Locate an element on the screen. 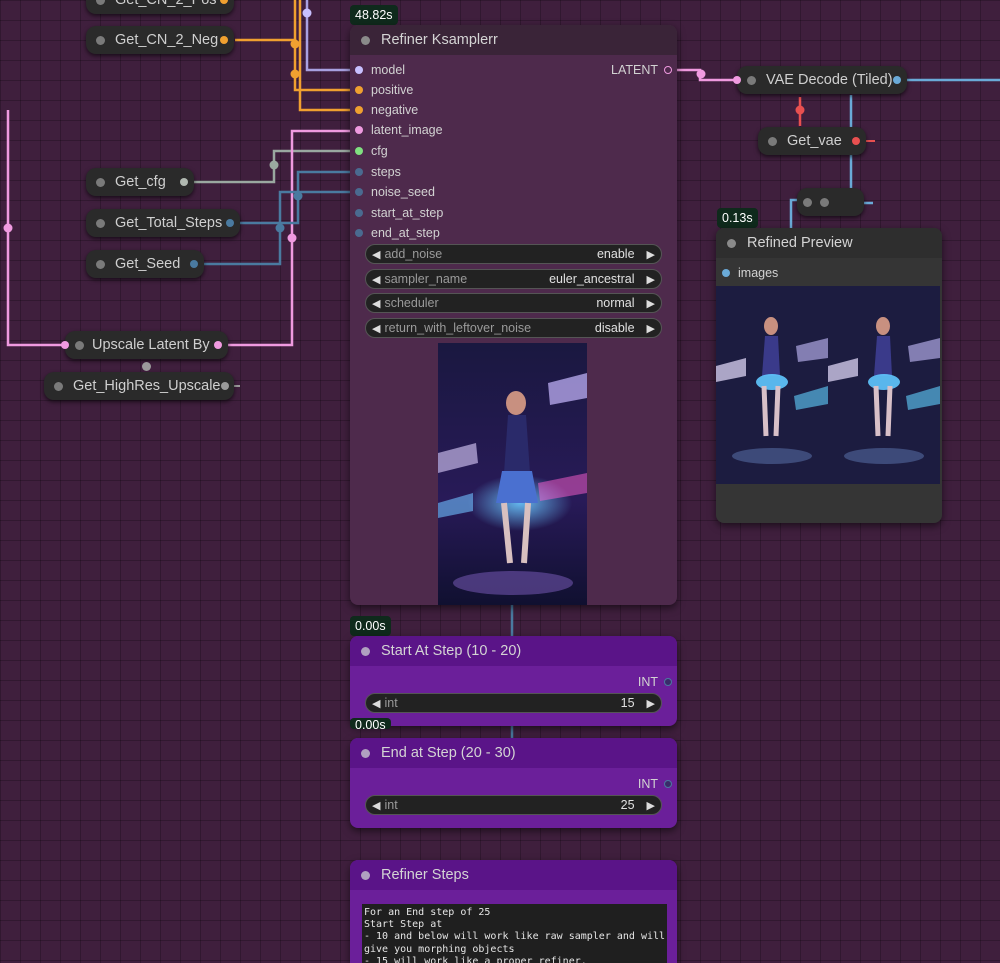 This screenshot has width=1000, height=963. get-total-steps-node: Get_Total_Steps is located at coordinates (163, 223).